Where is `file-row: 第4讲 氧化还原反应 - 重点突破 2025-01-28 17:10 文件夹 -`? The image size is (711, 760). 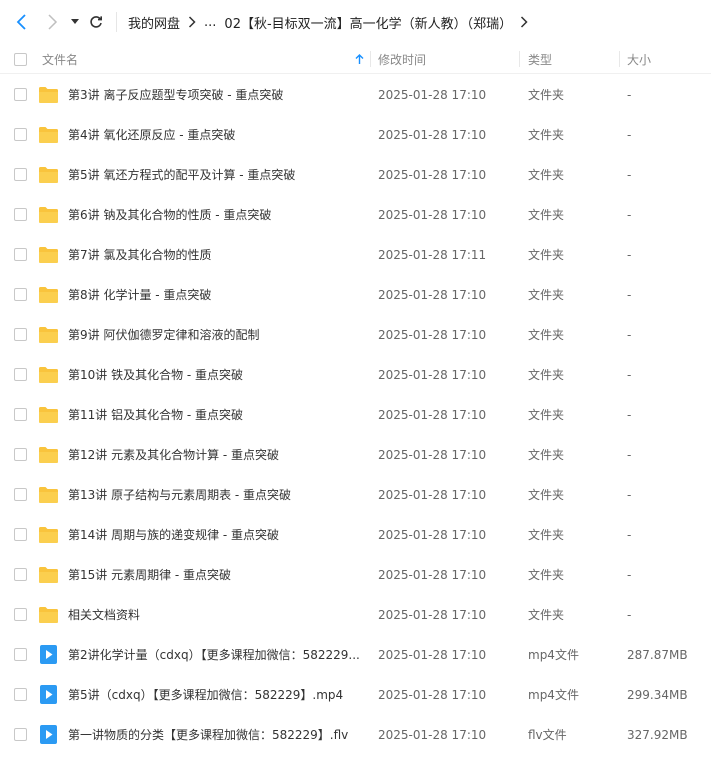
file-row: 第4讲 氧化还原反应 - 重点突破 2025-01-28 17:10 文件夹 - is located at coordinates (355, 135).